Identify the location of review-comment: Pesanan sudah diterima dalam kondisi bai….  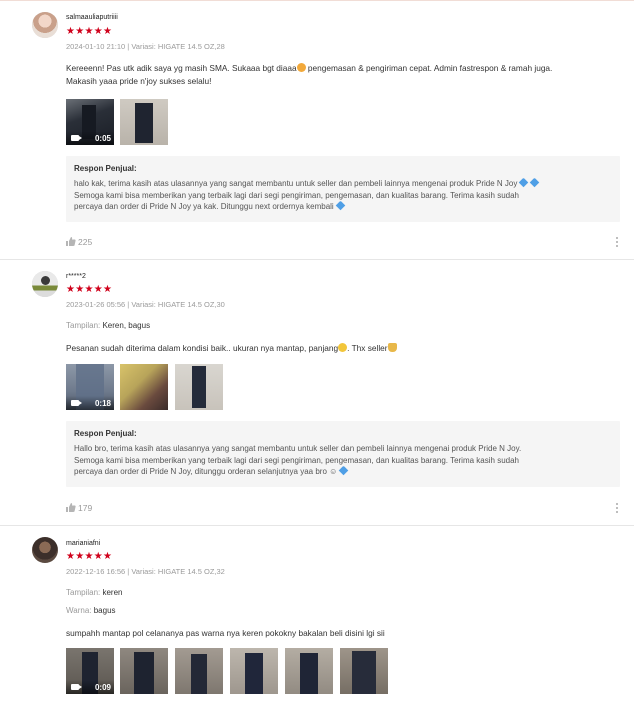
(340, 348).